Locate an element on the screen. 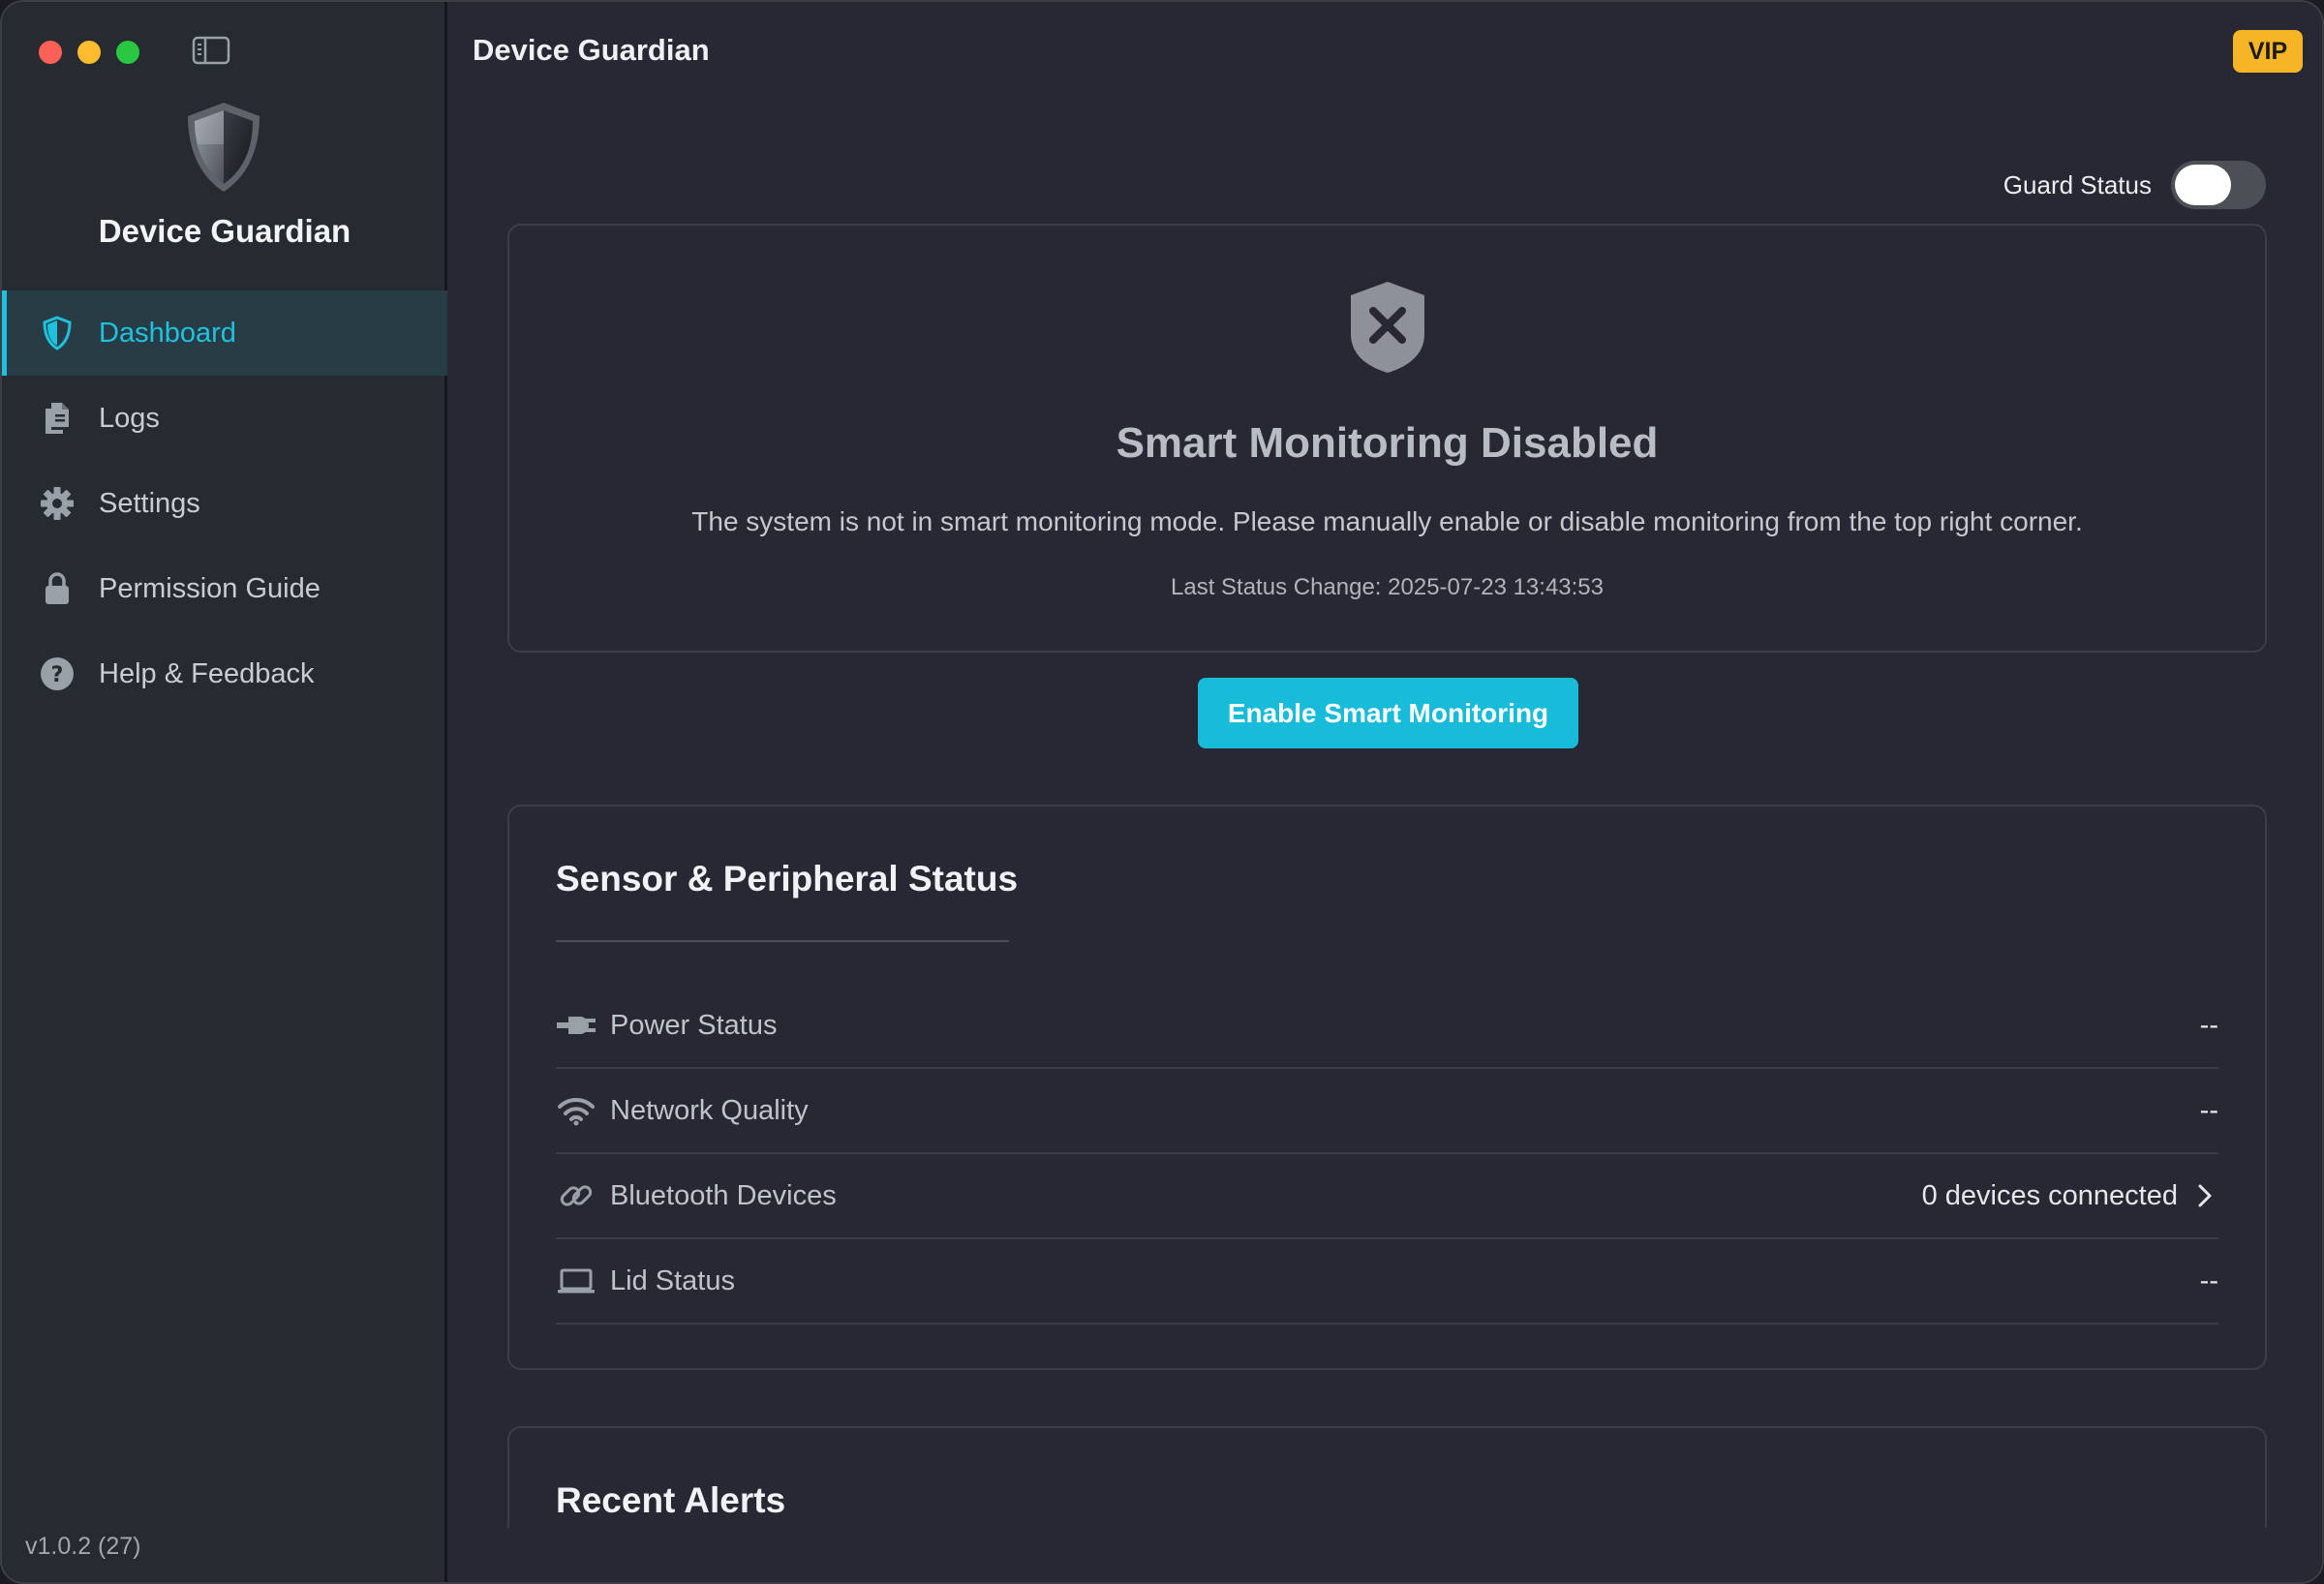 This screenshot has width=2324, height=1584. window-controls is located at coordinates (89, 53).